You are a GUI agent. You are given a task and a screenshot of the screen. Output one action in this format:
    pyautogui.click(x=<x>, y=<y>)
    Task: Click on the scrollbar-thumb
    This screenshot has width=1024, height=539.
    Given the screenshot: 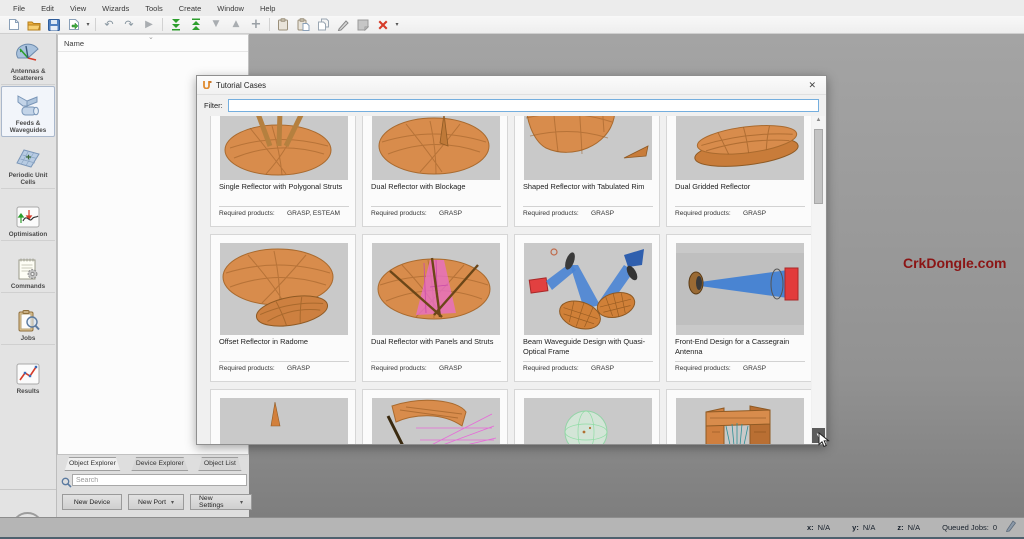 What is the action you would take?
    pyautogui.click(x=818, y=166)
    